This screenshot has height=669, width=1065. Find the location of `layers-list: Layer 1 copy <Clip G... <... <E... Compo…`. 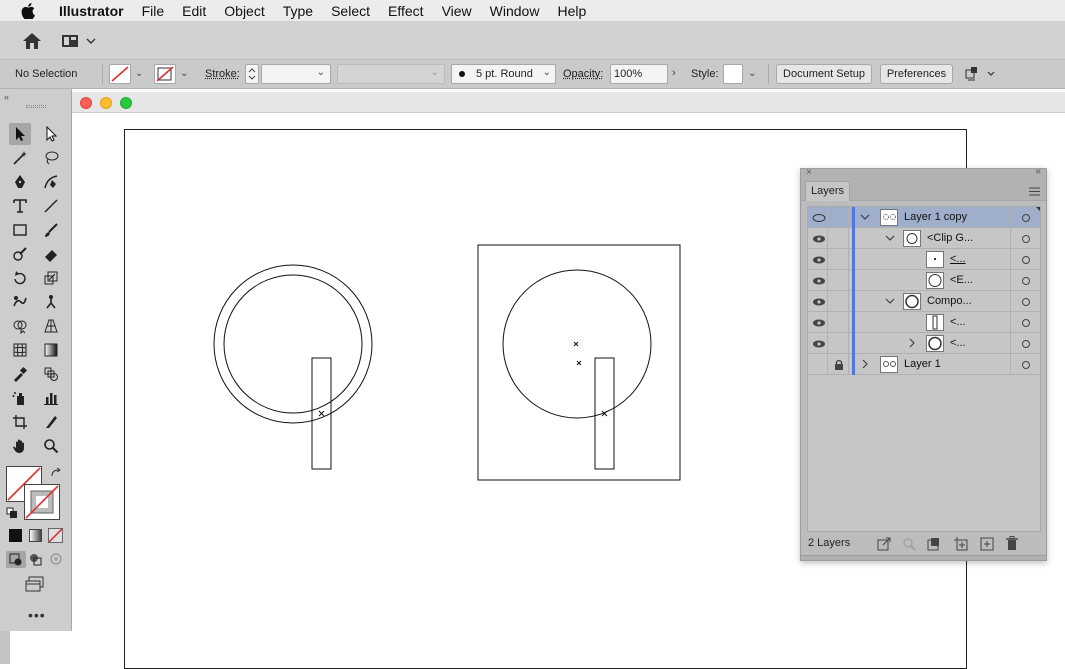

layers-list: Layer 1 copy <Clip G... <... <E... Compo… is located at coordinates (924, 369).